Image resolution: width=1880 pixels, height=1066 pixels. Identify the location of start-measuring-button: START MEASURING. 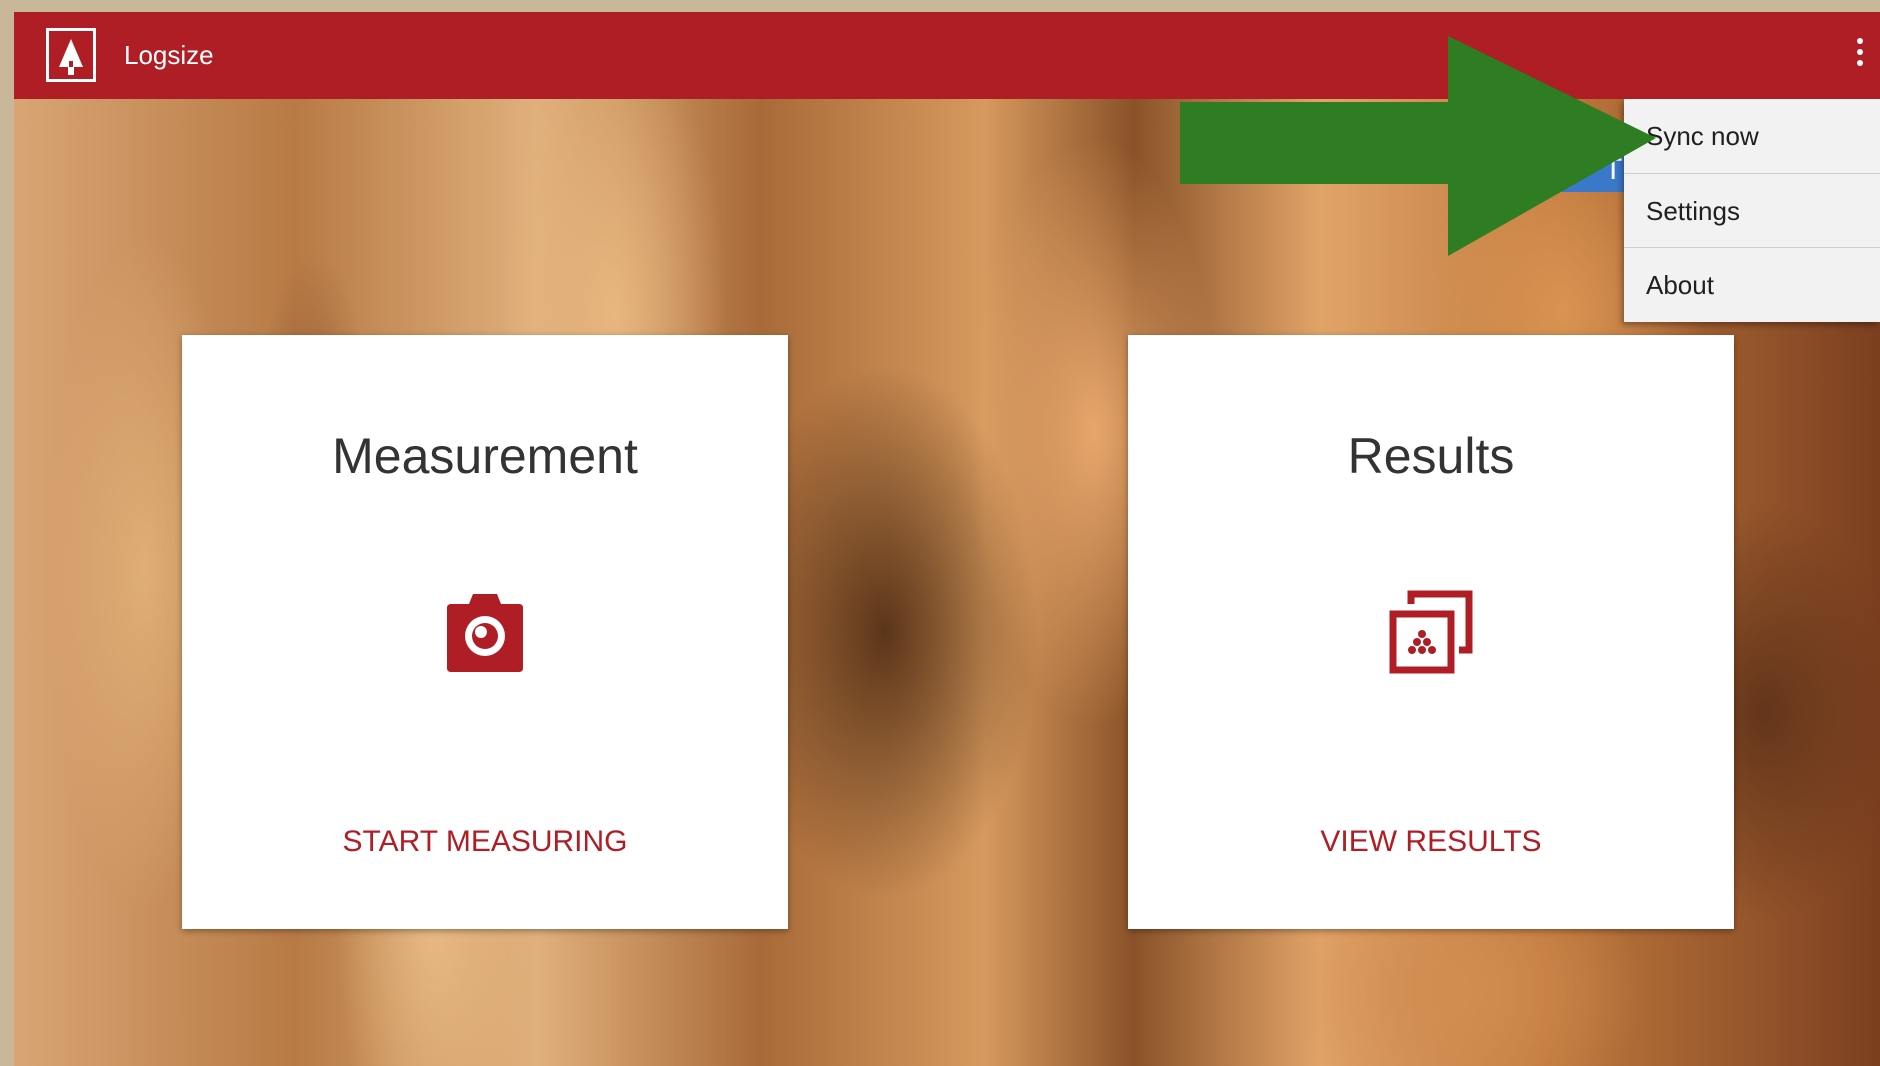
(485, 842).